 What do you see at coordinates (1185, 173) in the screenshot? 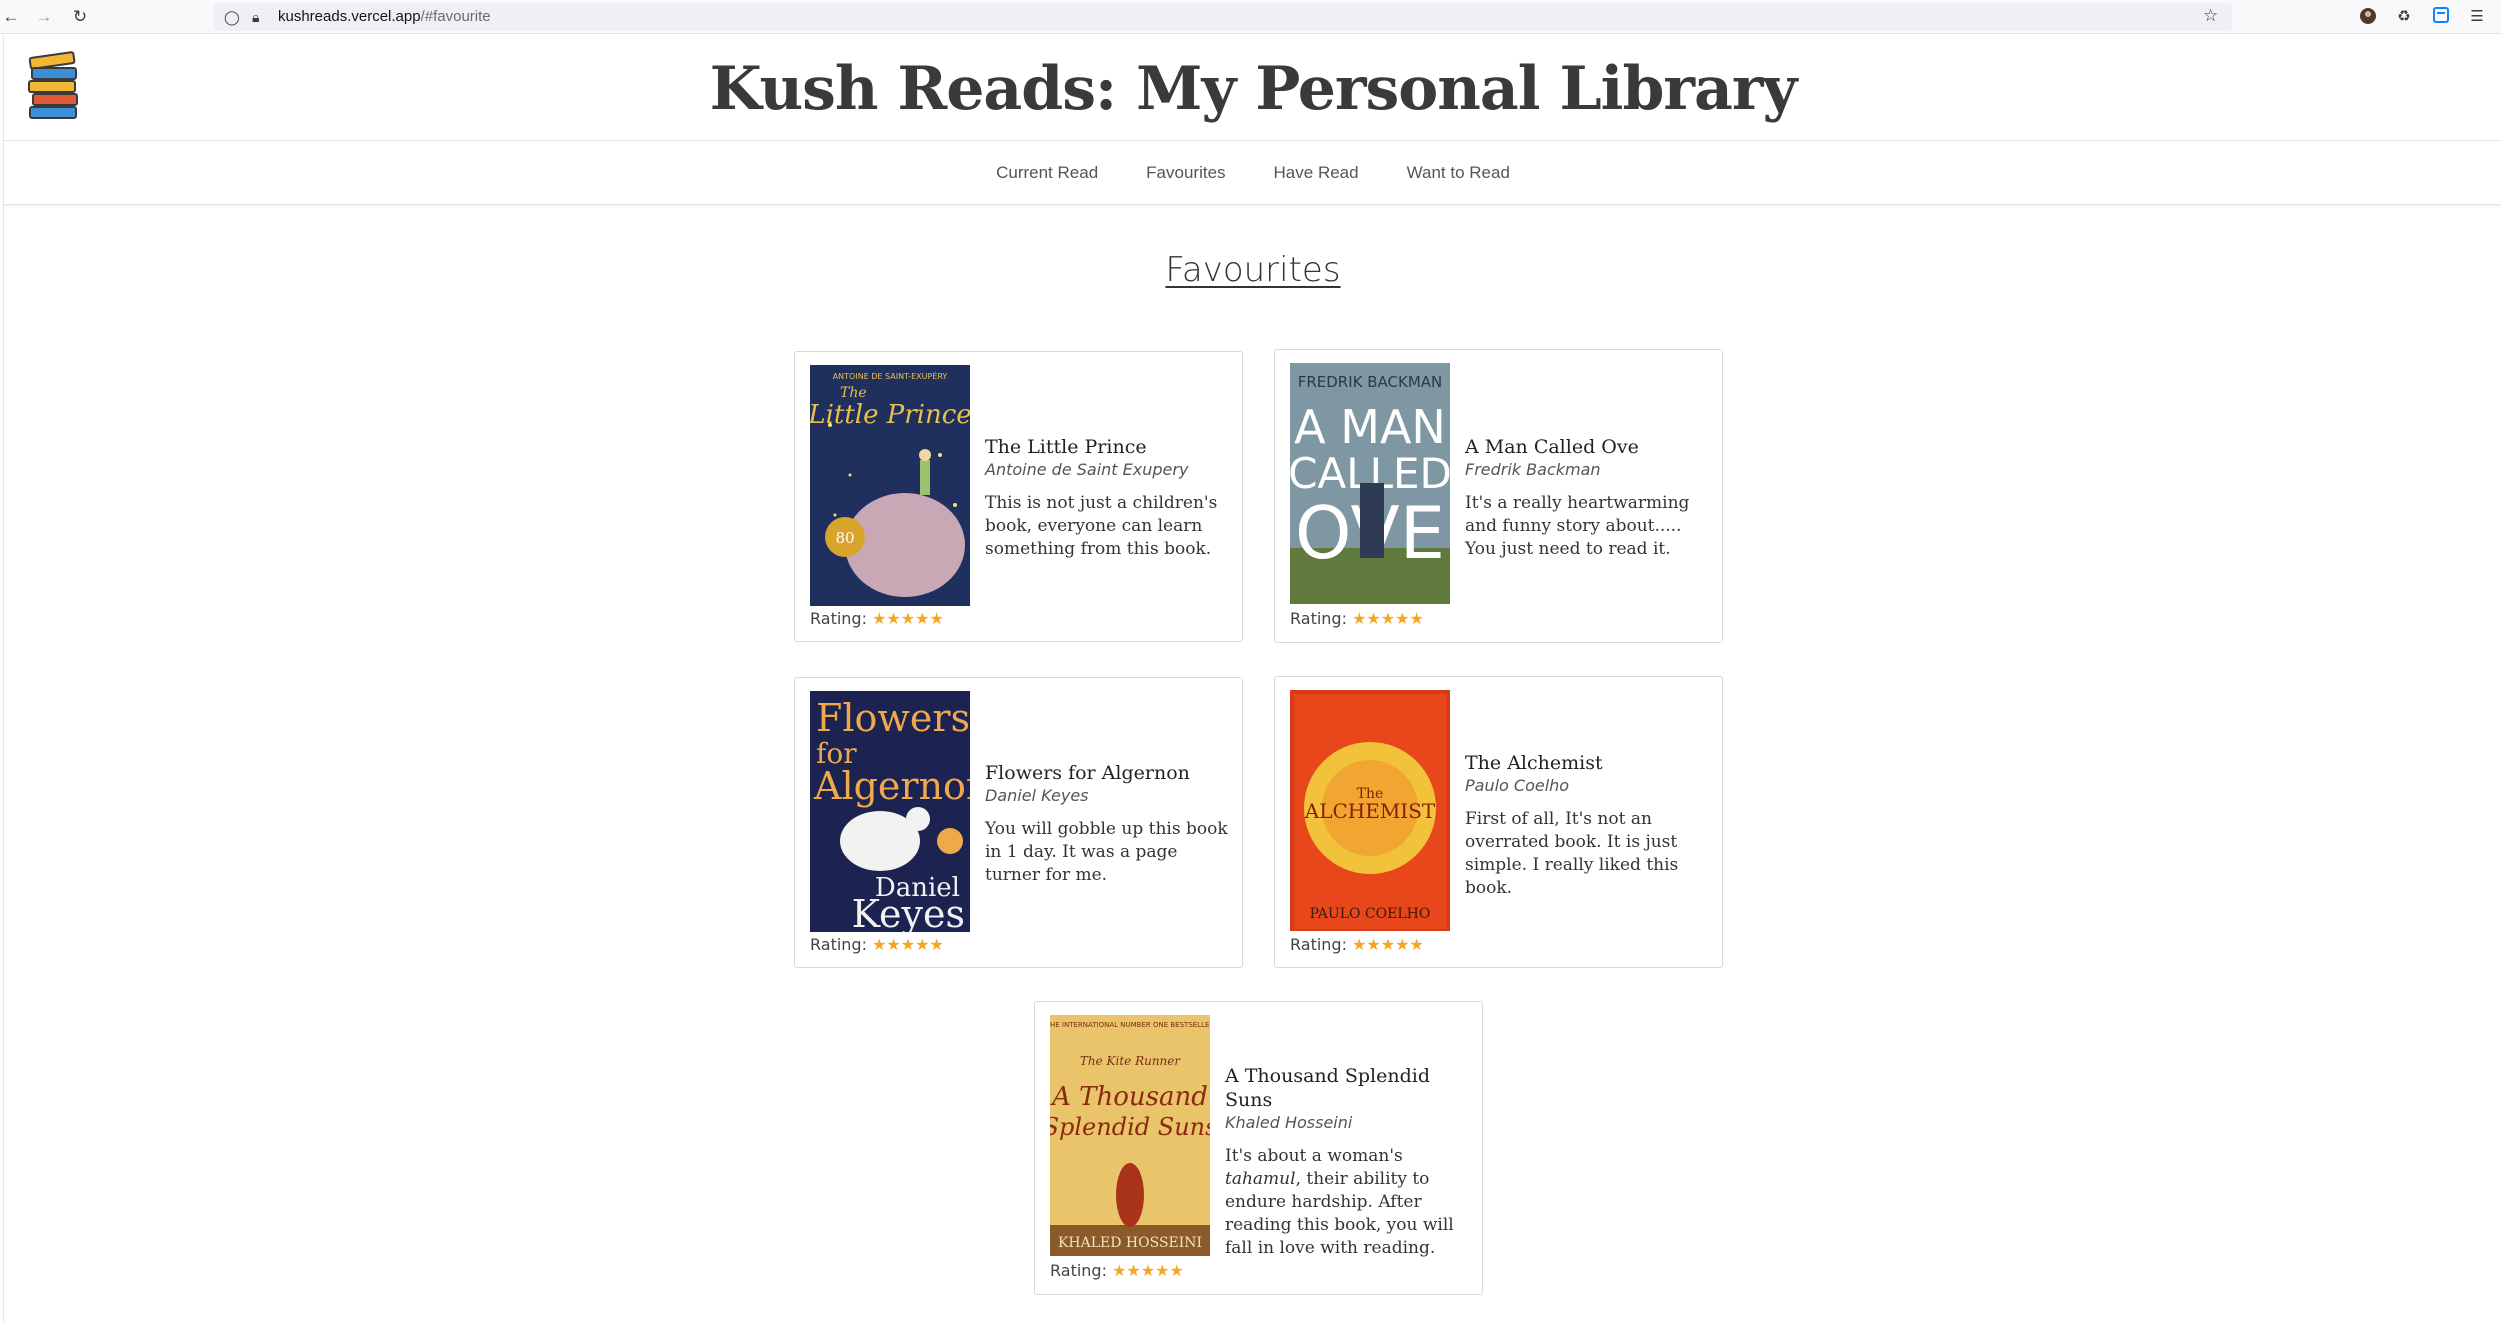
I see `nav-favourites: Favourites` at bounding box center [1185, 173].